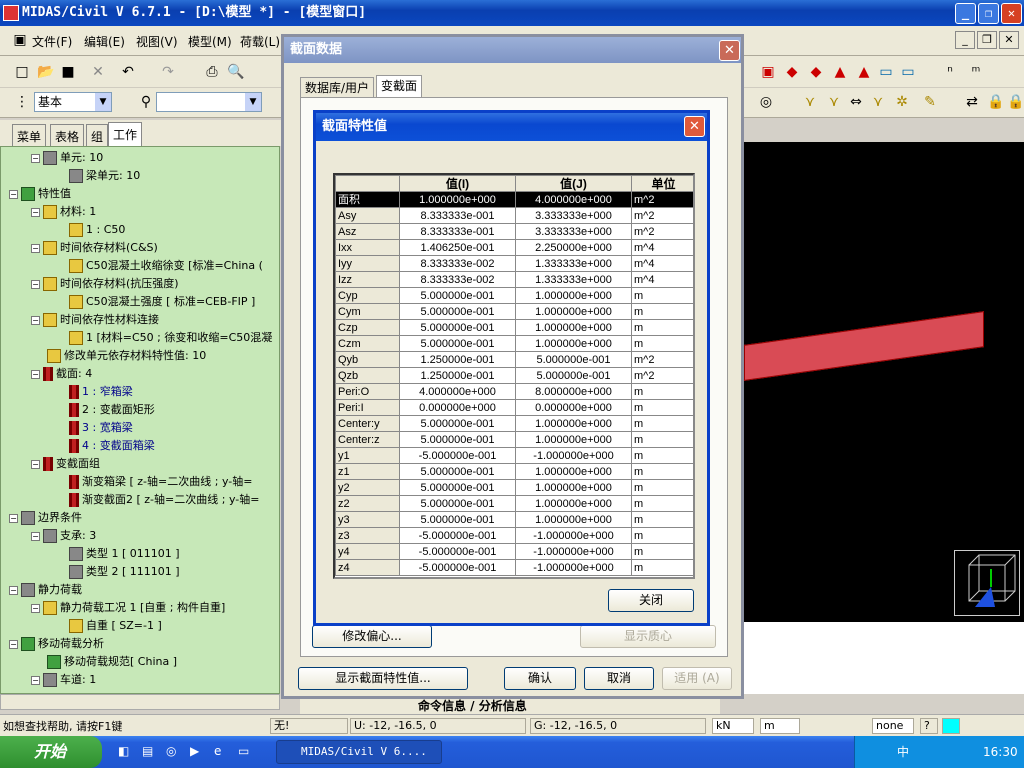 Image resolution: width=1024 pixels, height=768 pixels. I want to click on tool-icon: ✎, so click(930, 102).